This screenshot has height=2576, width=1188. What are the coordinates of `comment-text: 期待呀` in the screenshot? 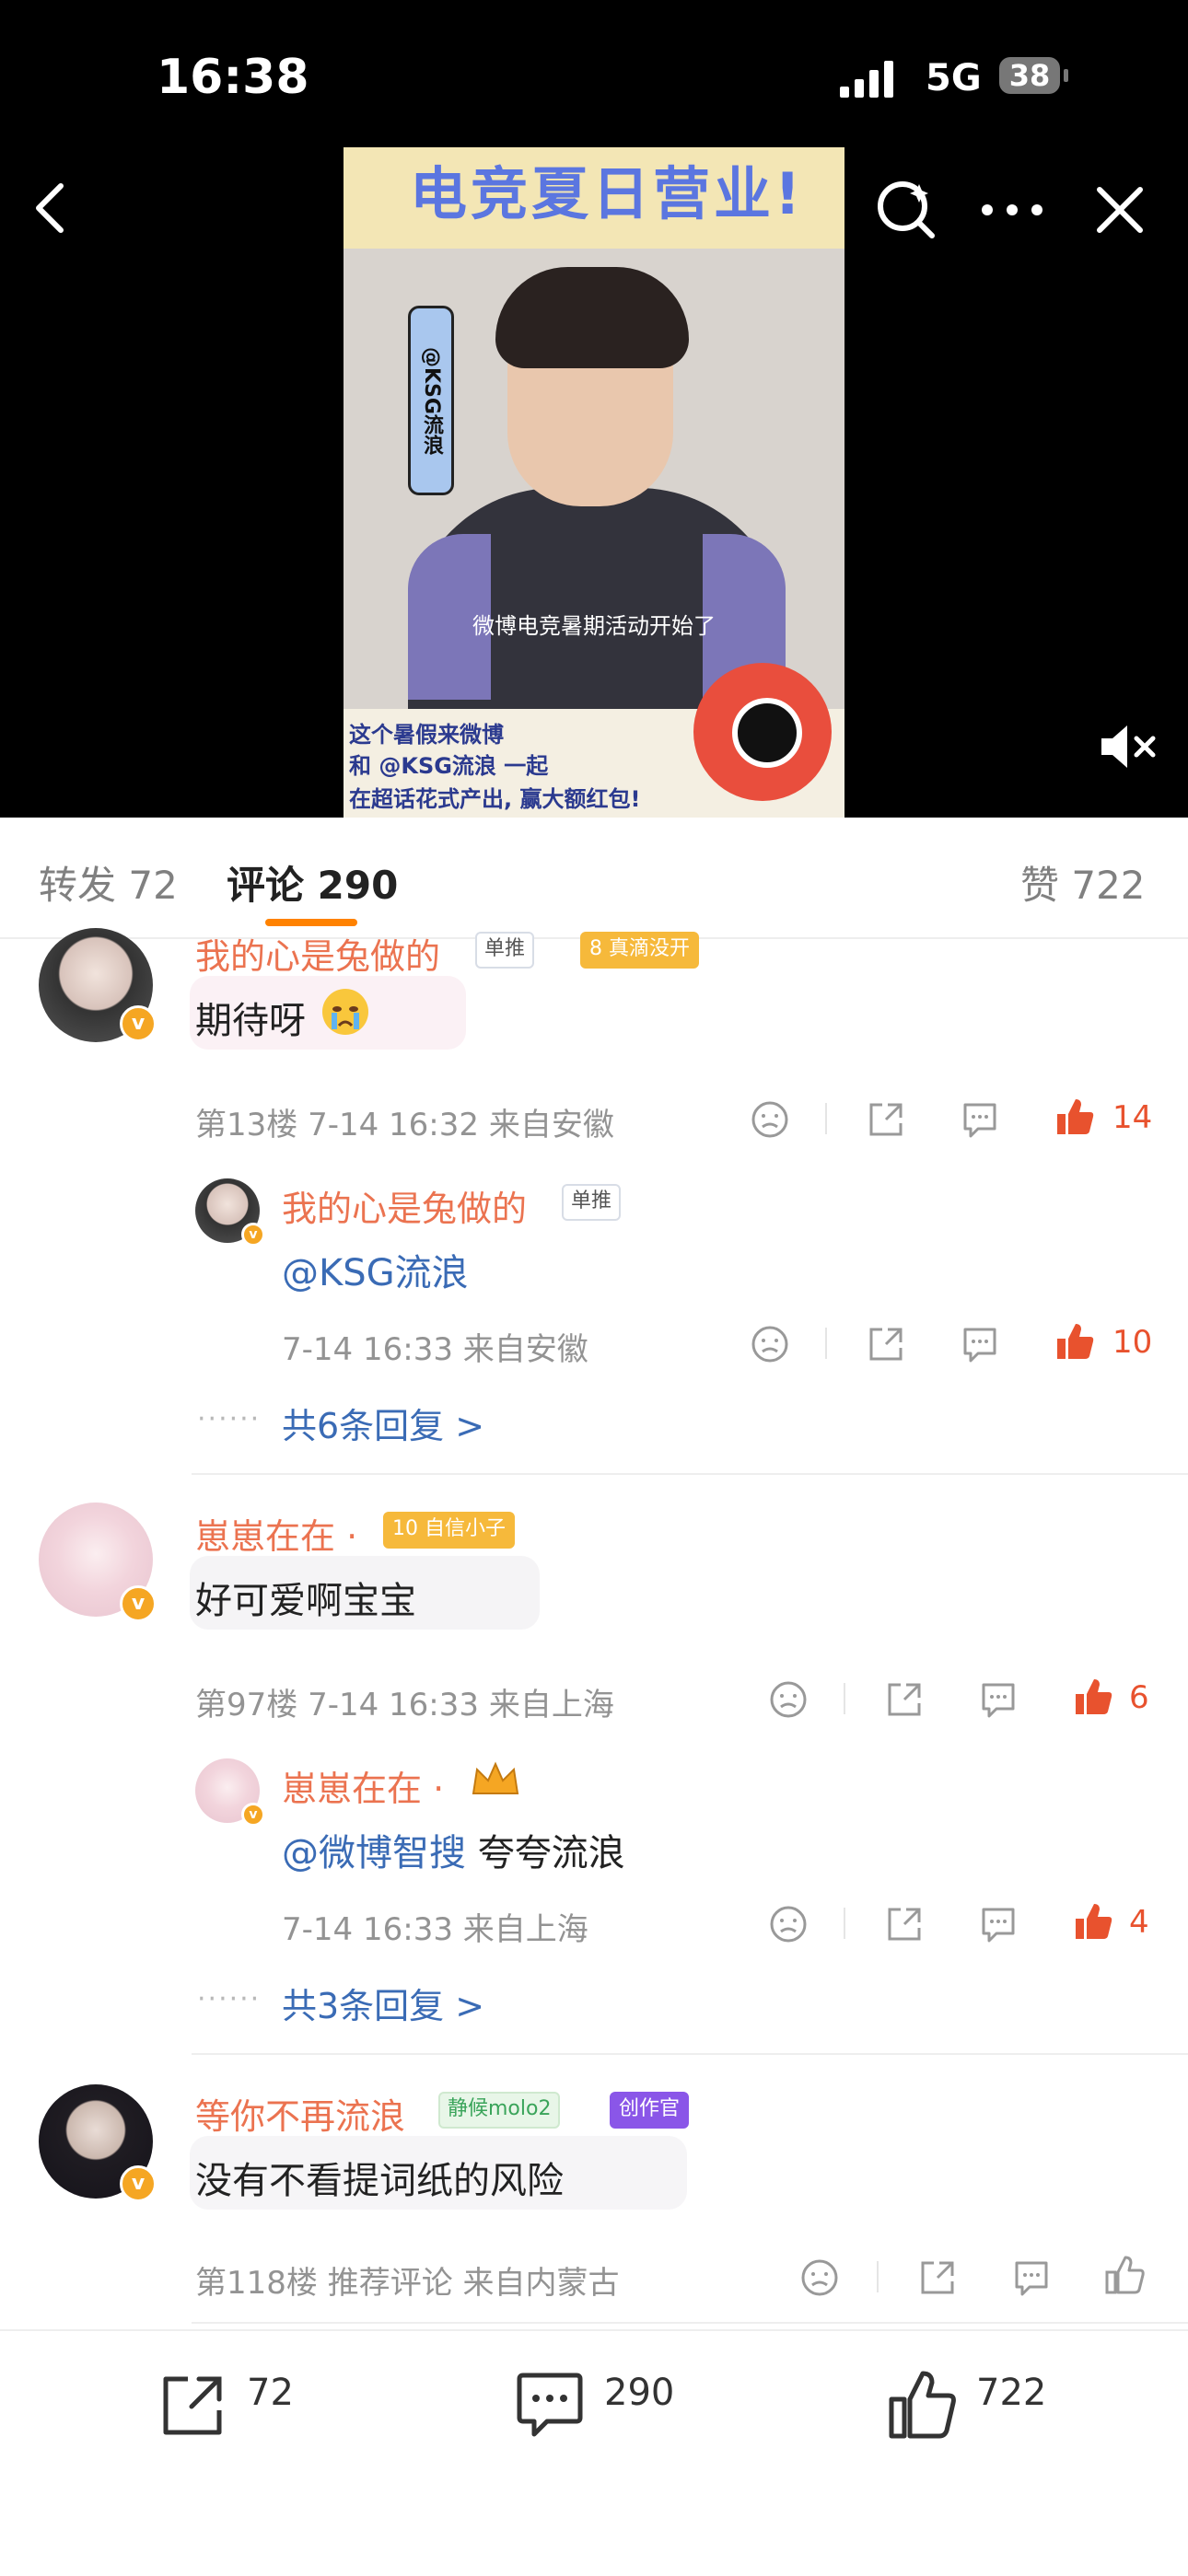 It's located at (250, 1021).